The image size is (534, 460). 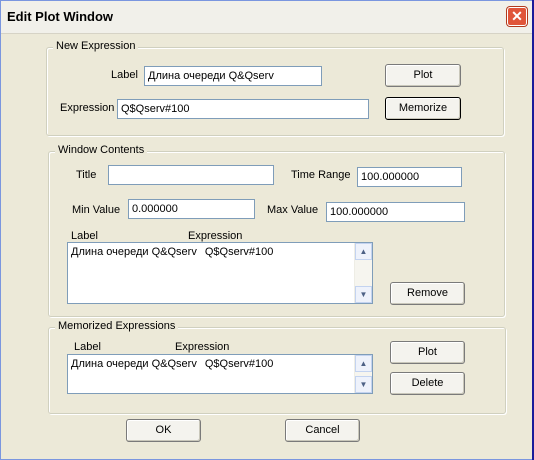 What do you see at coordinates (233, 76) in the screenshot?
I see `new-label-field: Длина очереди Q&Qserv` at bounding box center [233, 76].